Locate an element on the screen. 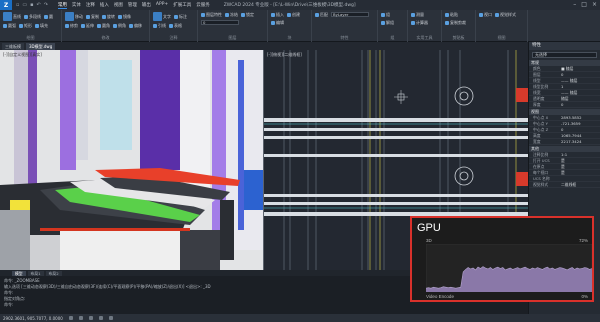 The width and height of the screenshot is (600, 322). ribbon-button: 粘贴 is located at coordinates (451, 15).